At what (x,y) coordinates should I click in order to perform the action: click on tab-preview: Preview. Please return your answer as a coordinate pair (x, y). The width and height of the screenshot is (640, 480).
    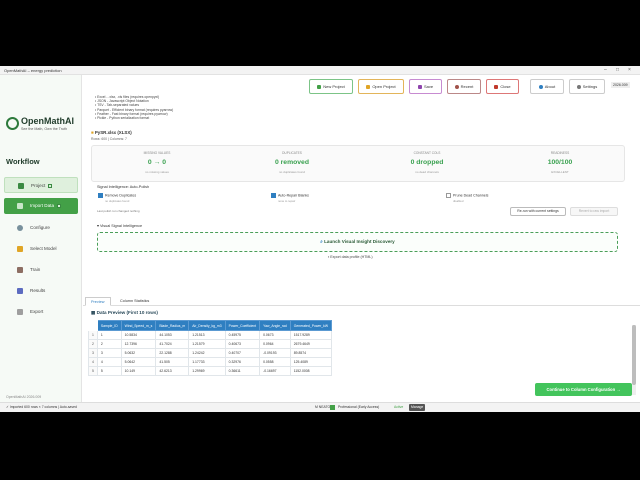
    Looking at the image, I should click on (98, 301).